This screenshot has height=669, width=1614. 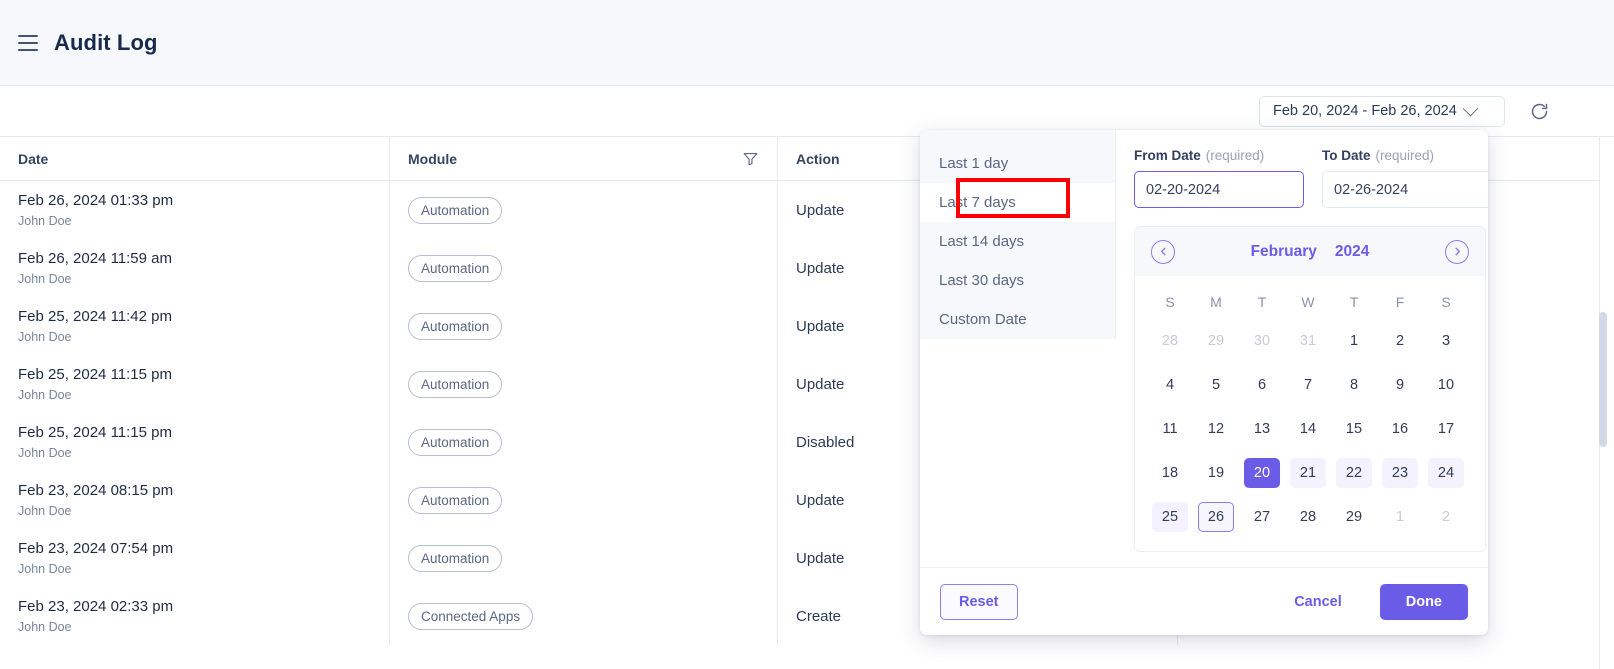 What do you see at coordinates (584, 158) in the screenshot?
I see `column-header-module: Module` at bounding box center [584, 158].